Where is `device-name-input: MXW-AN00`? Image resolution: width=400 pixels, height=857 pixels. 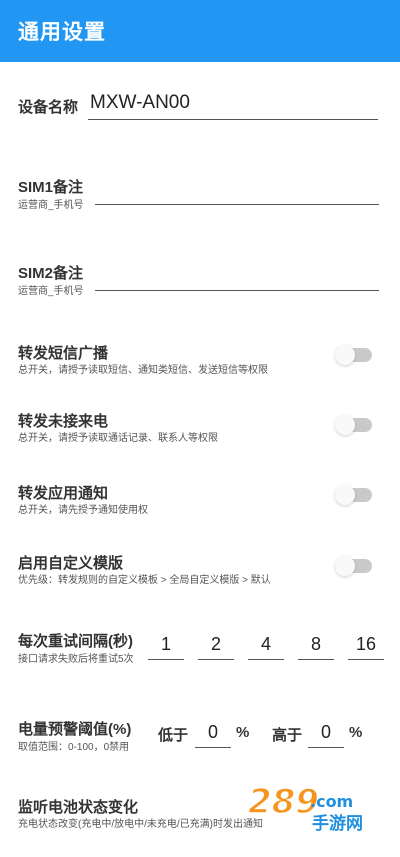 device-name-input: MXW-AN00 is located at coordinates (233, 105).